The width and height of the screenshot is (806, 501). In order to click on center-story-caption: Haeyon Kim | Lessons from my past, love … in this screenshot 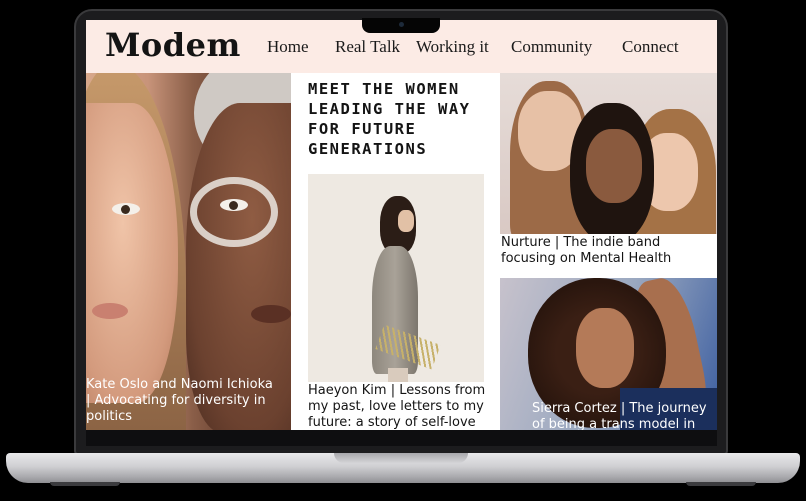, I will do `click(403, 406)`.